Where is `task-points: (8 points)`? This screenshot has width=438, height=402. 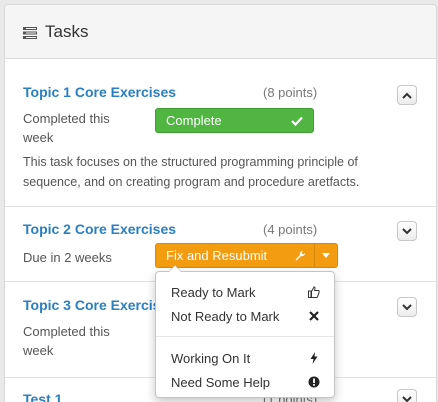
task-points: (8 points) is located at coordinates (290, 92).